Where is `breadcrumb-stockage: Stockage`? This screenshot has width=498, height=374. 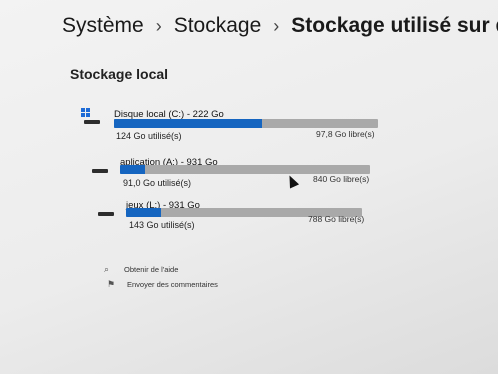
breadcrumb-stockage: Stockage is located at coordinates (218, 26).